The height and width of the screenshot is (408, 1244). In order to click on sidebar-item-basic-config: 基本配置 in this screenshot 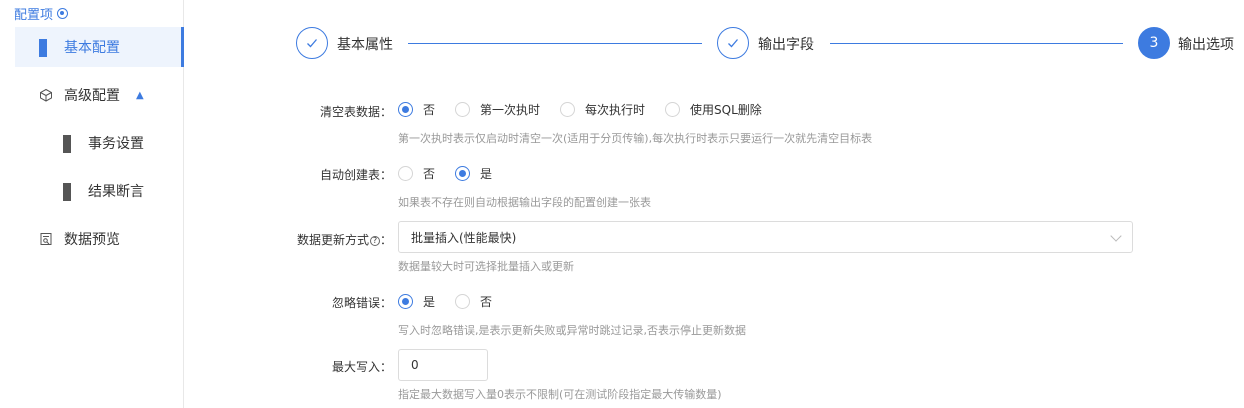, I will do `click(99, 47)`.